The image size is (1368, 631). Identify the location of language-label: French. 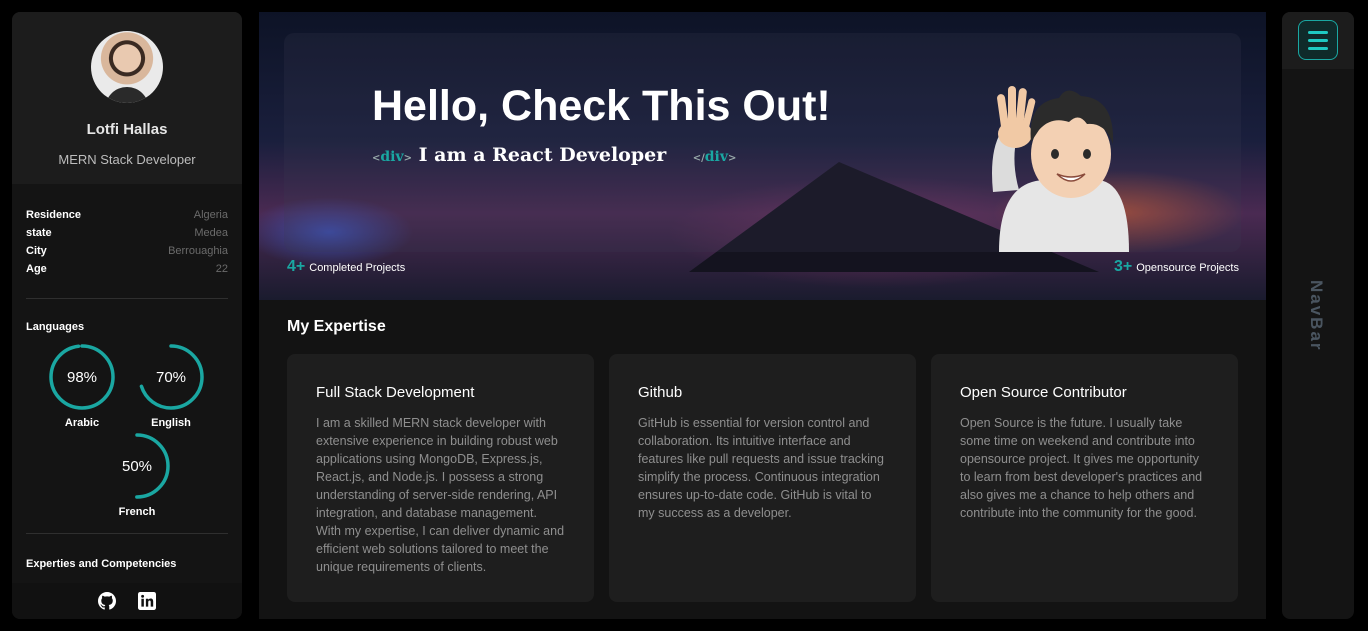
(137, 512).